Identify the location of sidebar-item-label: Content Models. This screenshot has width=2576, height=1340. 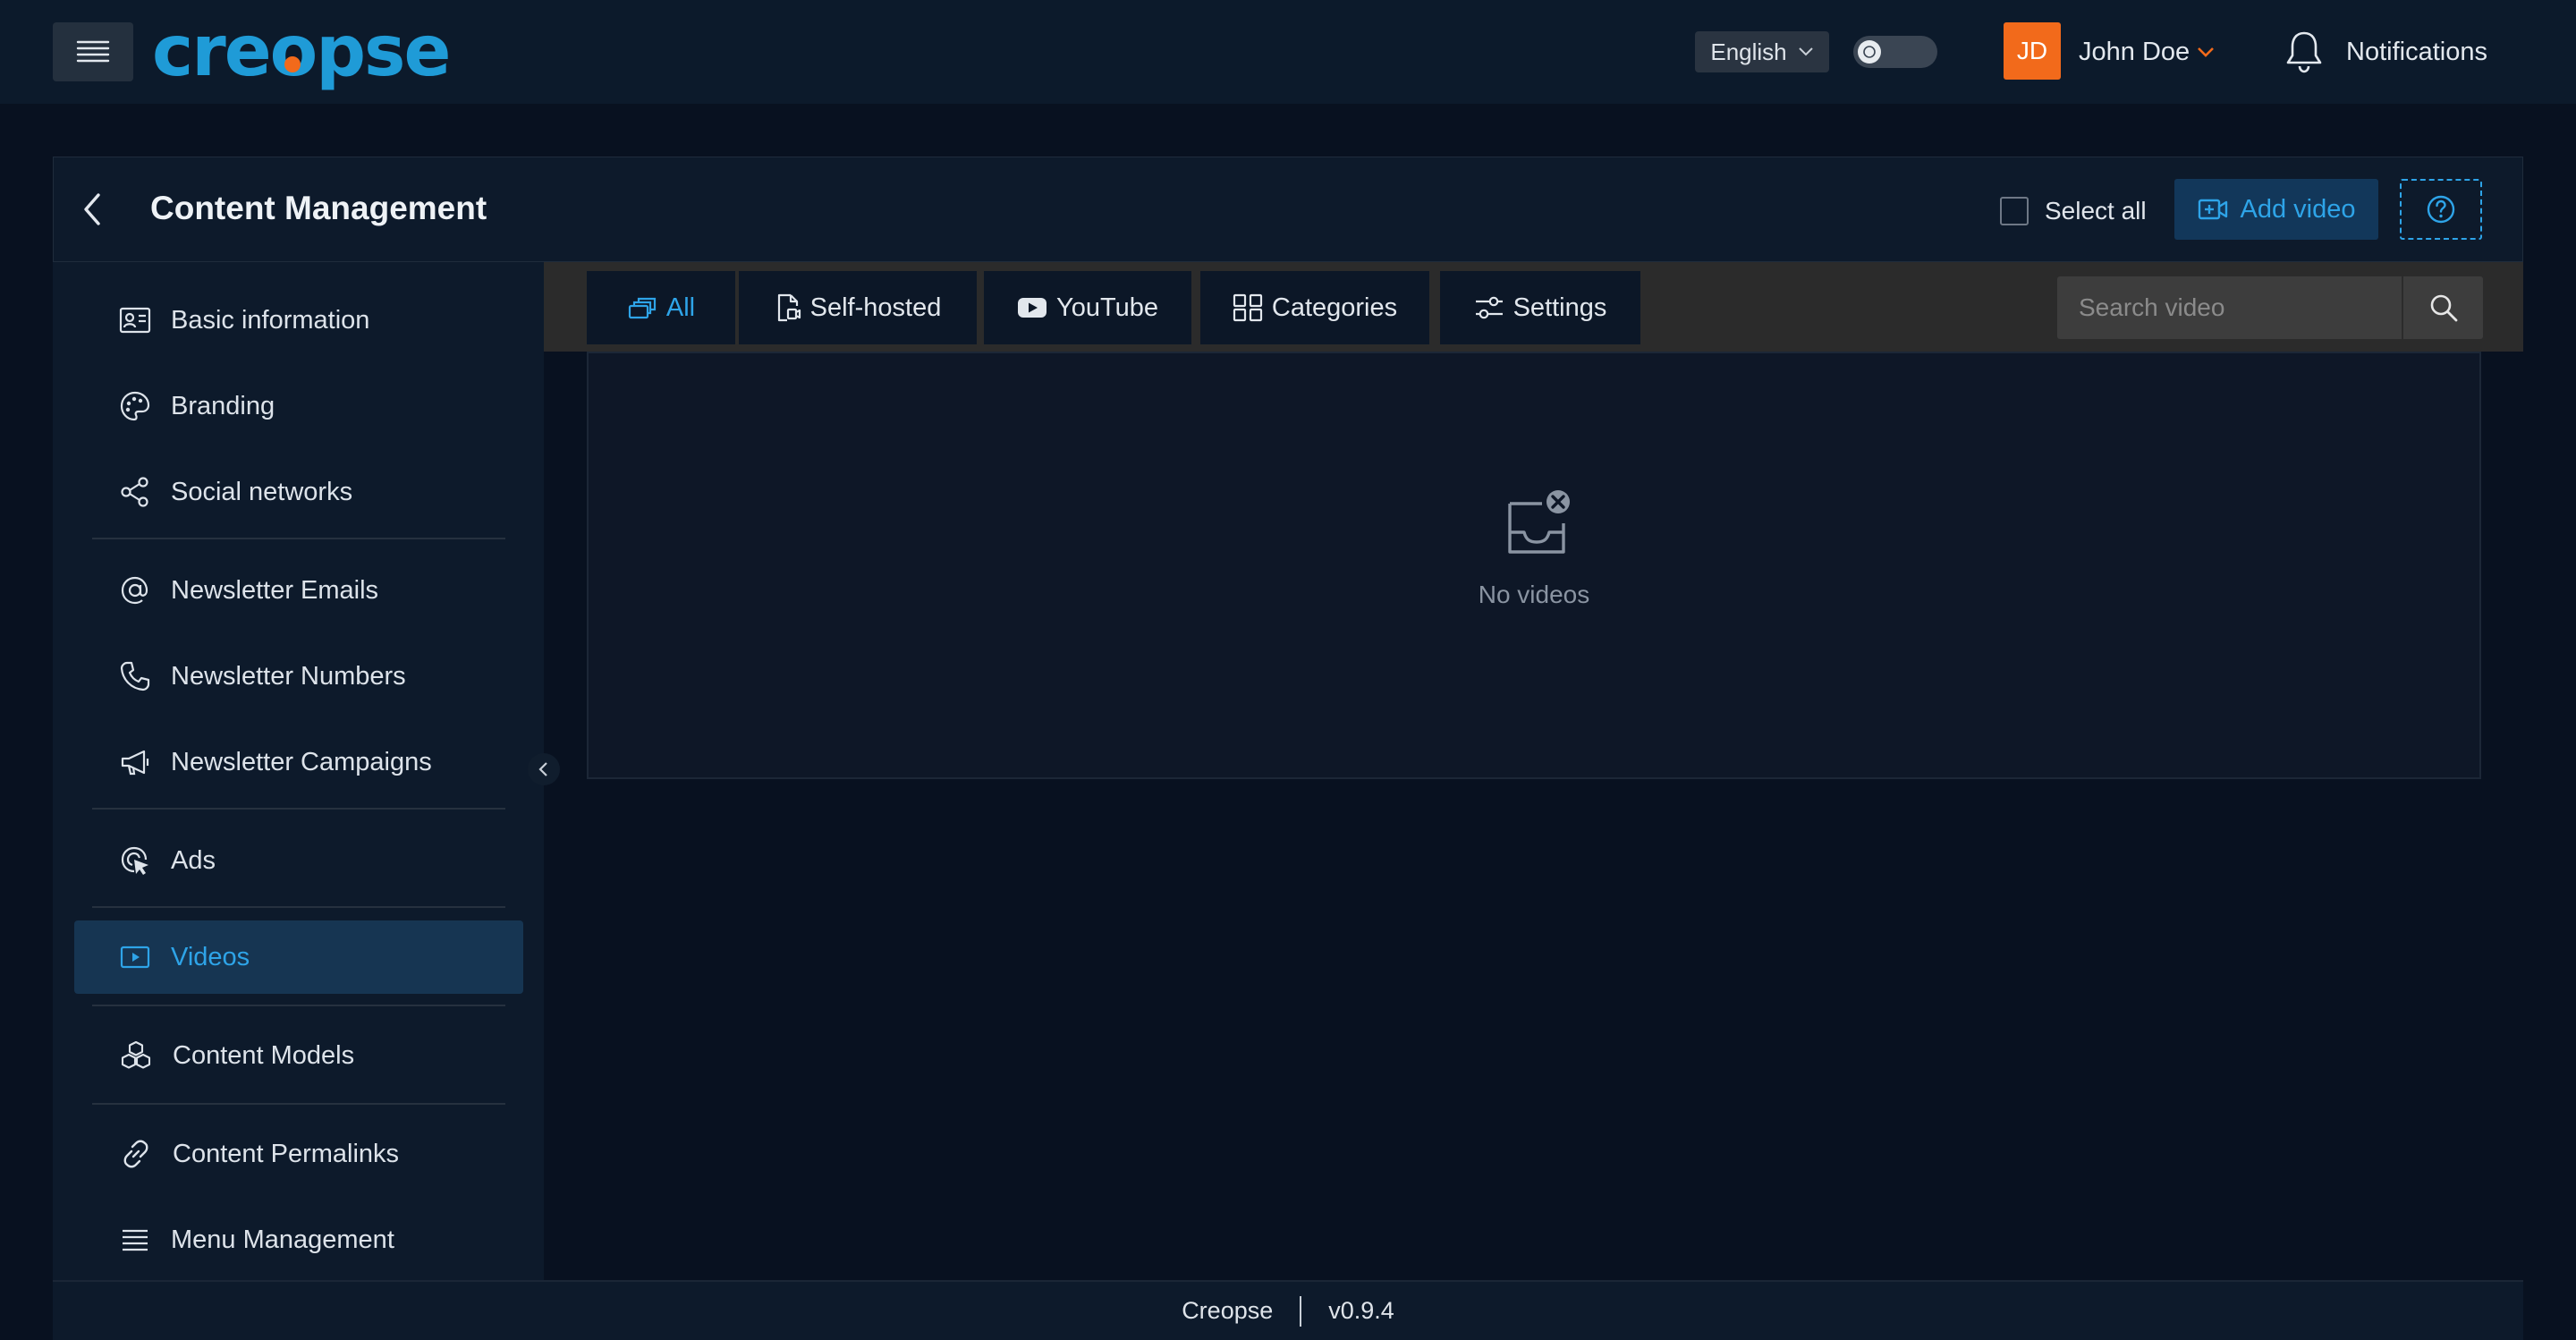
(264, 1055).